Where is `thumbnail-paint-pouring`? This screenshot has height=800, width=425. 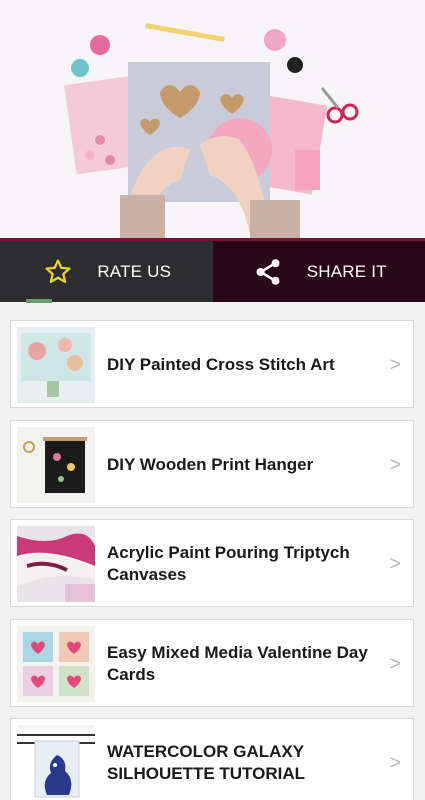 thumbnail-paint-pouring is located at coordinates (56, 564).